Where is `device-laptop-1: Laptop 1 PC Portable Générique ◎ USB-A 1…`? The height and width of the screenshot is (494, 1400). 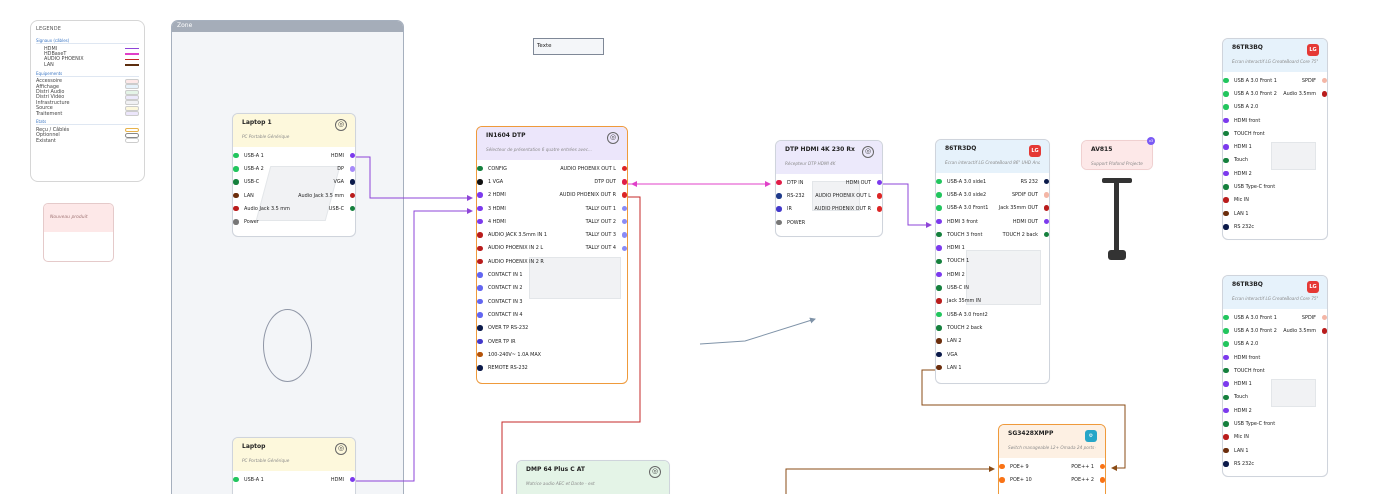
device-laptop-1: Laptop 1 PC Portable Générique ◎ USB-A 1… is located at coordinates (294, 175).